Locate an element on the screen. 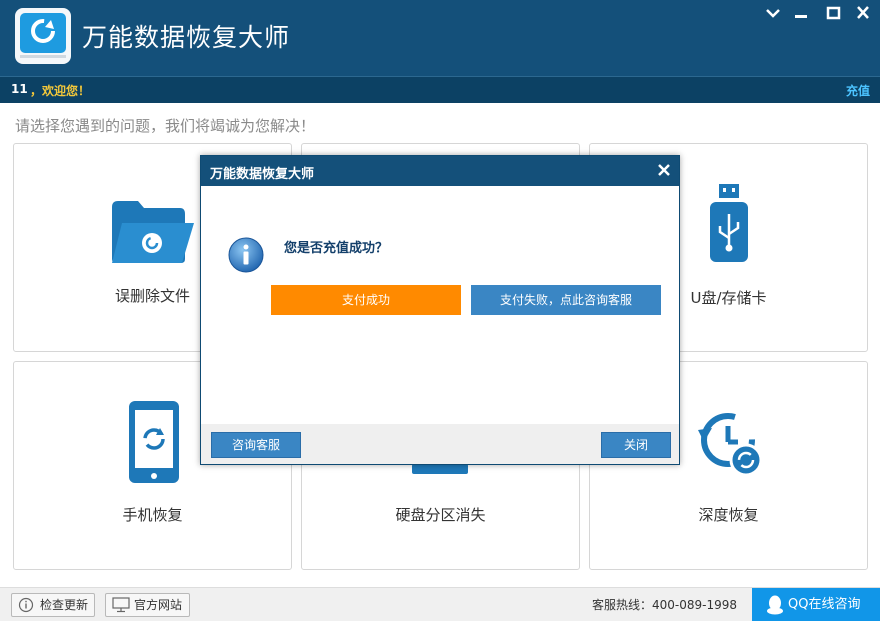  maximize-icon is located at coordinates (834, 13).